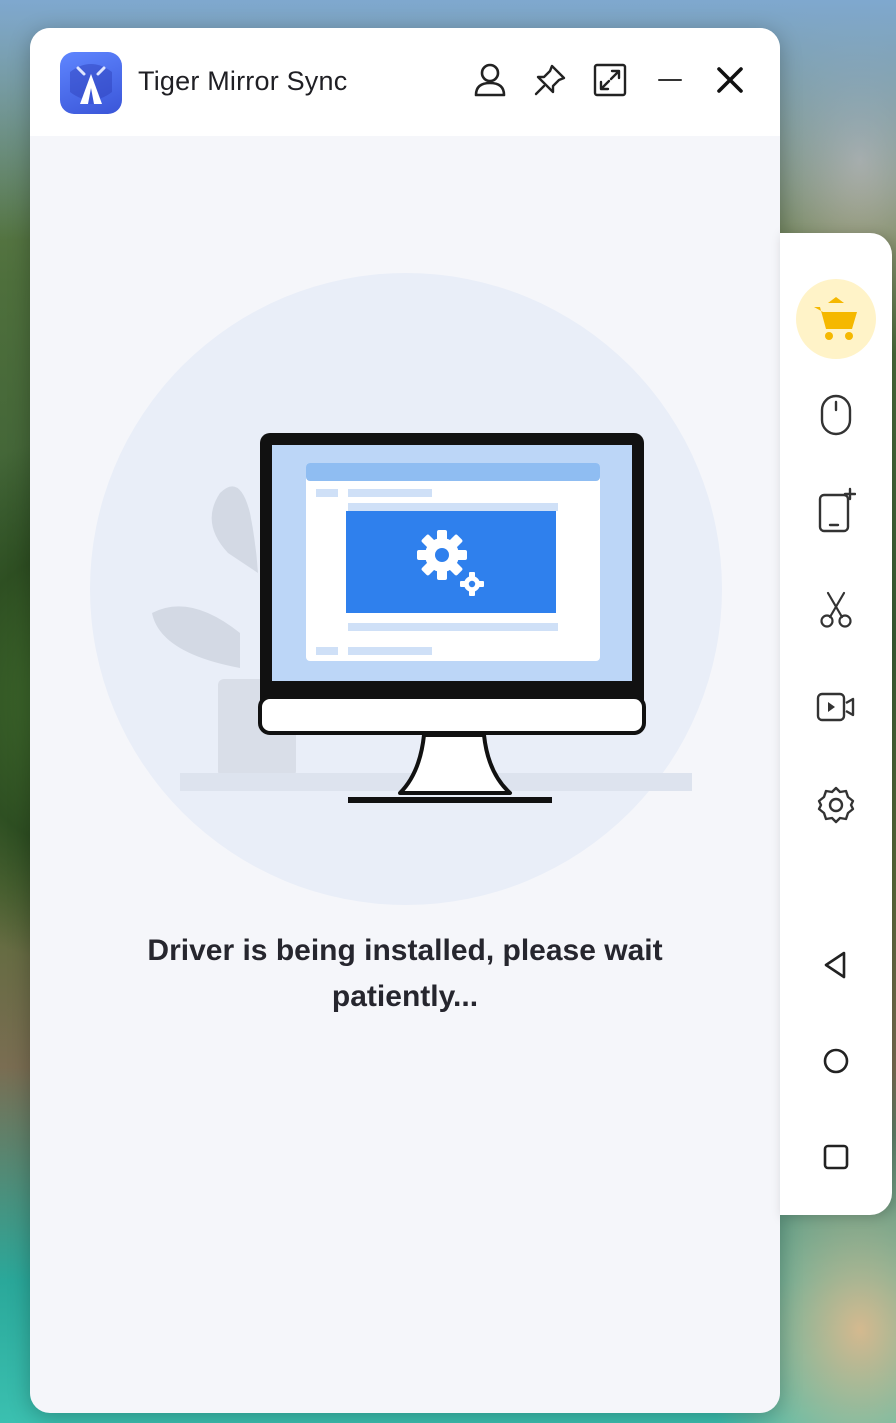 The image size is (896, 1423). I want to click on settings-icon, so click(836, 807).